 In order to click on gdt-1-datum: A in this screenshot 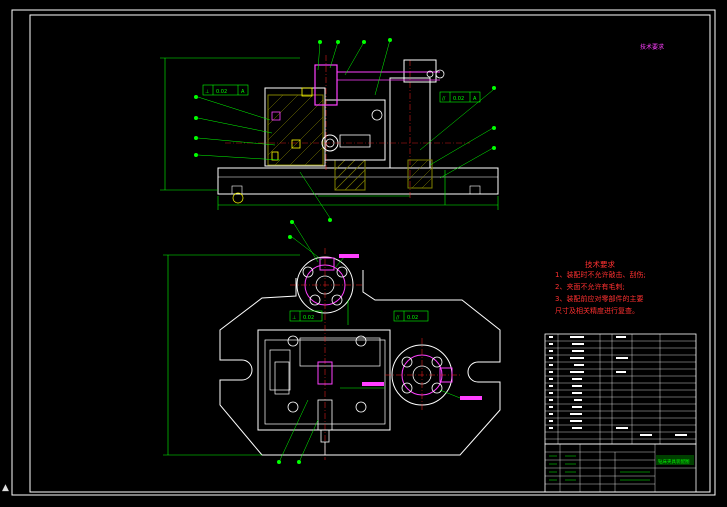, I will do `click(243, 92)`.